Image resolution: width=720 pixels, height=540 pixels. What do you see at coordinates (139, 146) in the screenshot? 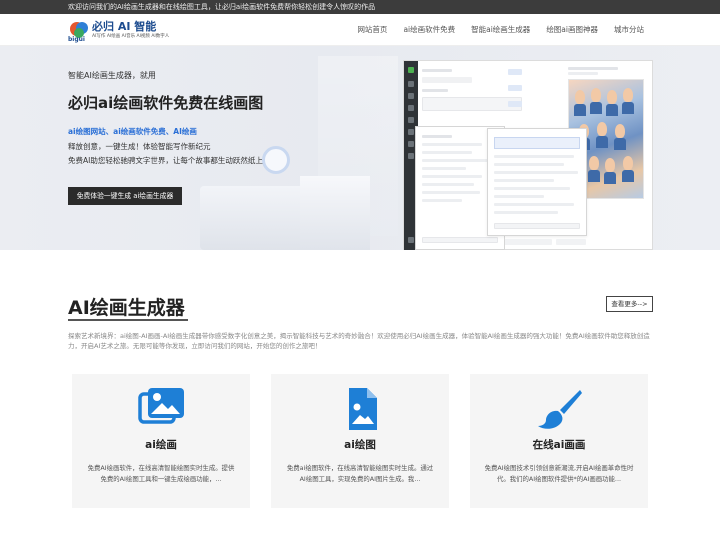
I see `hero-tagline-1: 释放创意，一键生成！体验智能写作新纪元` at bounding box center [139, 146].